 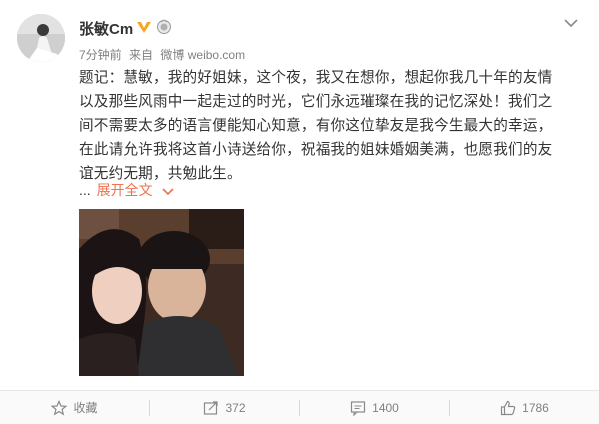 I want to click on star-icon, so click(x=59, y=407).